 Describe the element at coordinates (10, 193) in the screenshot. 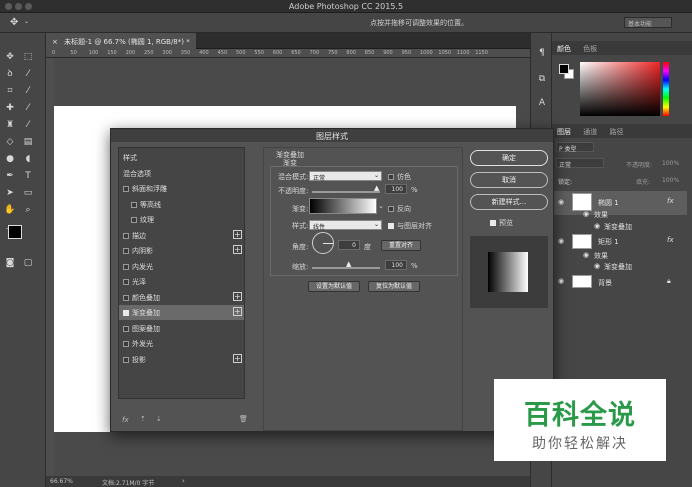

I see `path-select-icon: ➤` at that location.